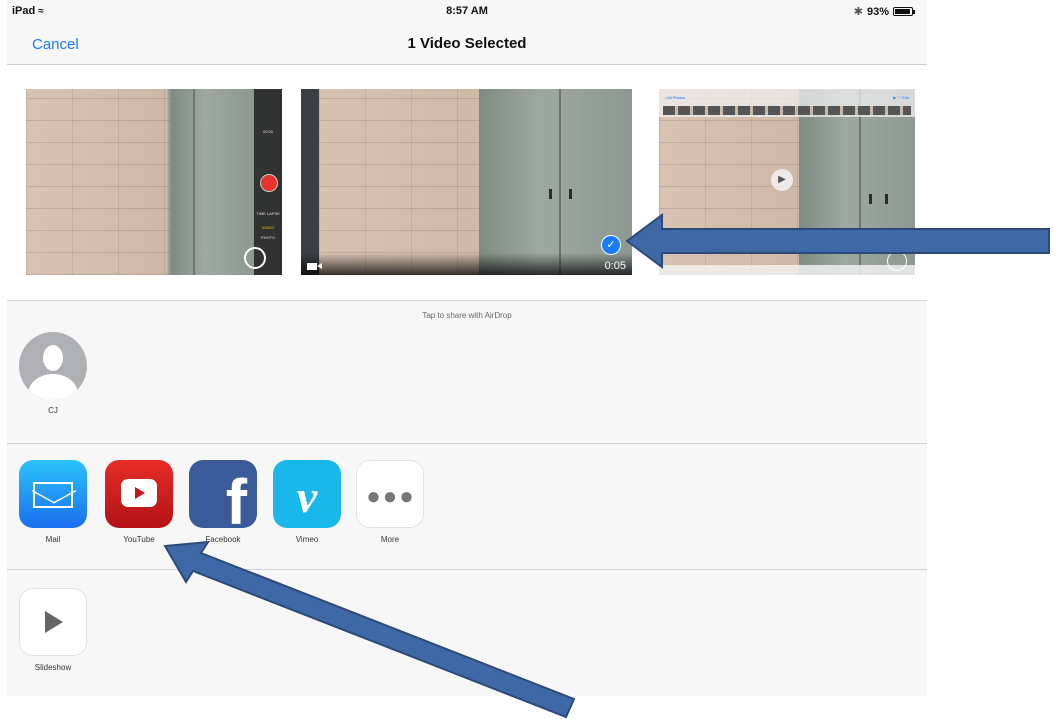 Image resolution: width=1055 pixels, height=719 pixels. Describe the element at coordinates (611, 245) in the screenshot. I see `selected-checkmark-icon: ✓` at that location.